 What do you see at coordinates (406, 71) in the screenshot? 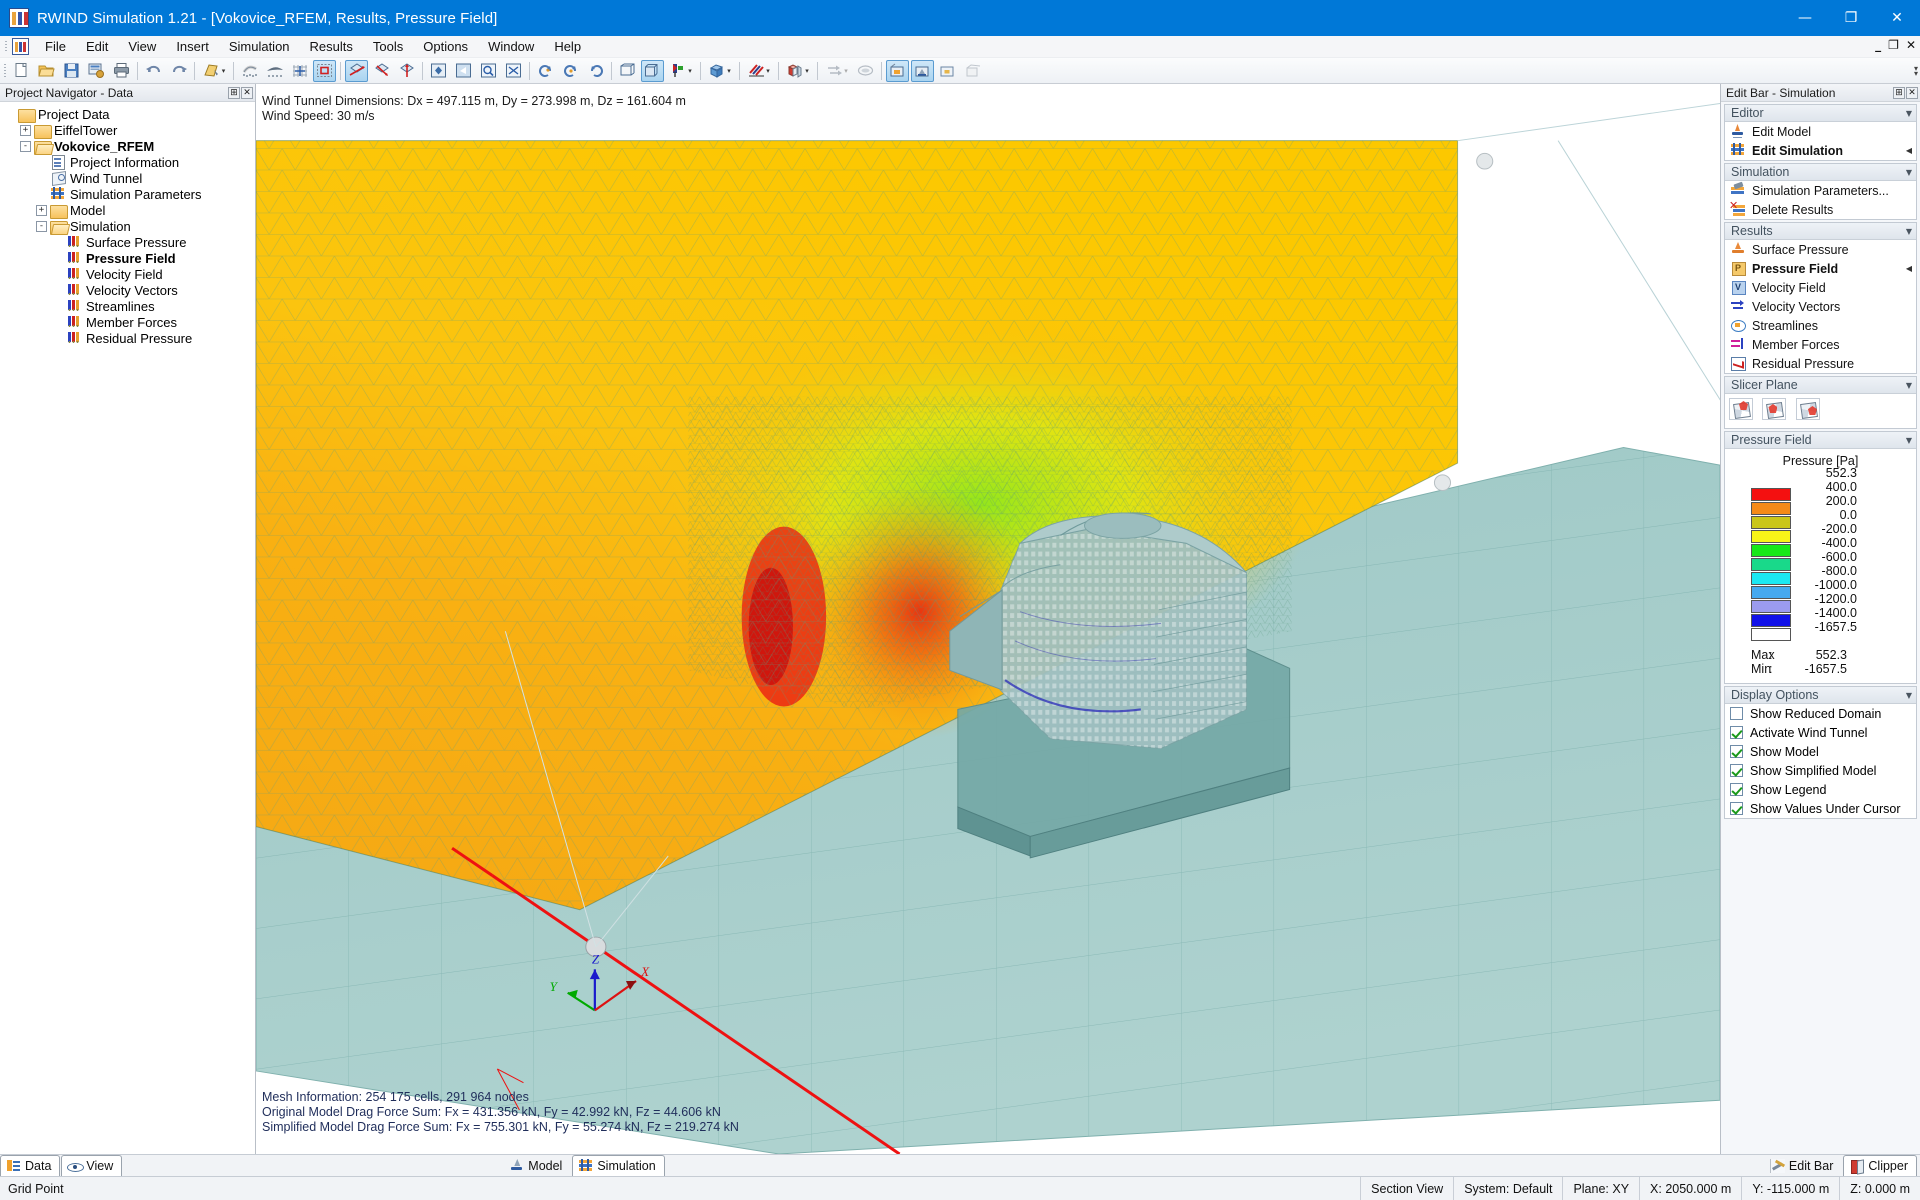
I see `rotate-view-z-icon` at bounding box center [406, 71].